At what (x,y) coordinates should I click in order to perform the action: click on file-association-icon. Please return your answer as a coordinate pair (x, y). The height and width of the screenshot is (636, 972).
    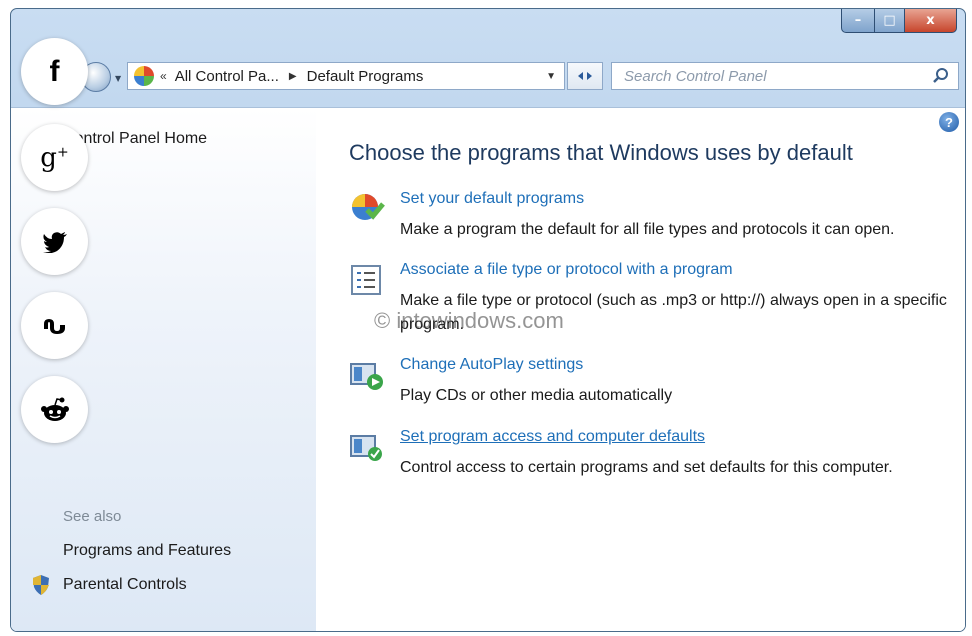
    Looking at the image, I should click on (366, 280).